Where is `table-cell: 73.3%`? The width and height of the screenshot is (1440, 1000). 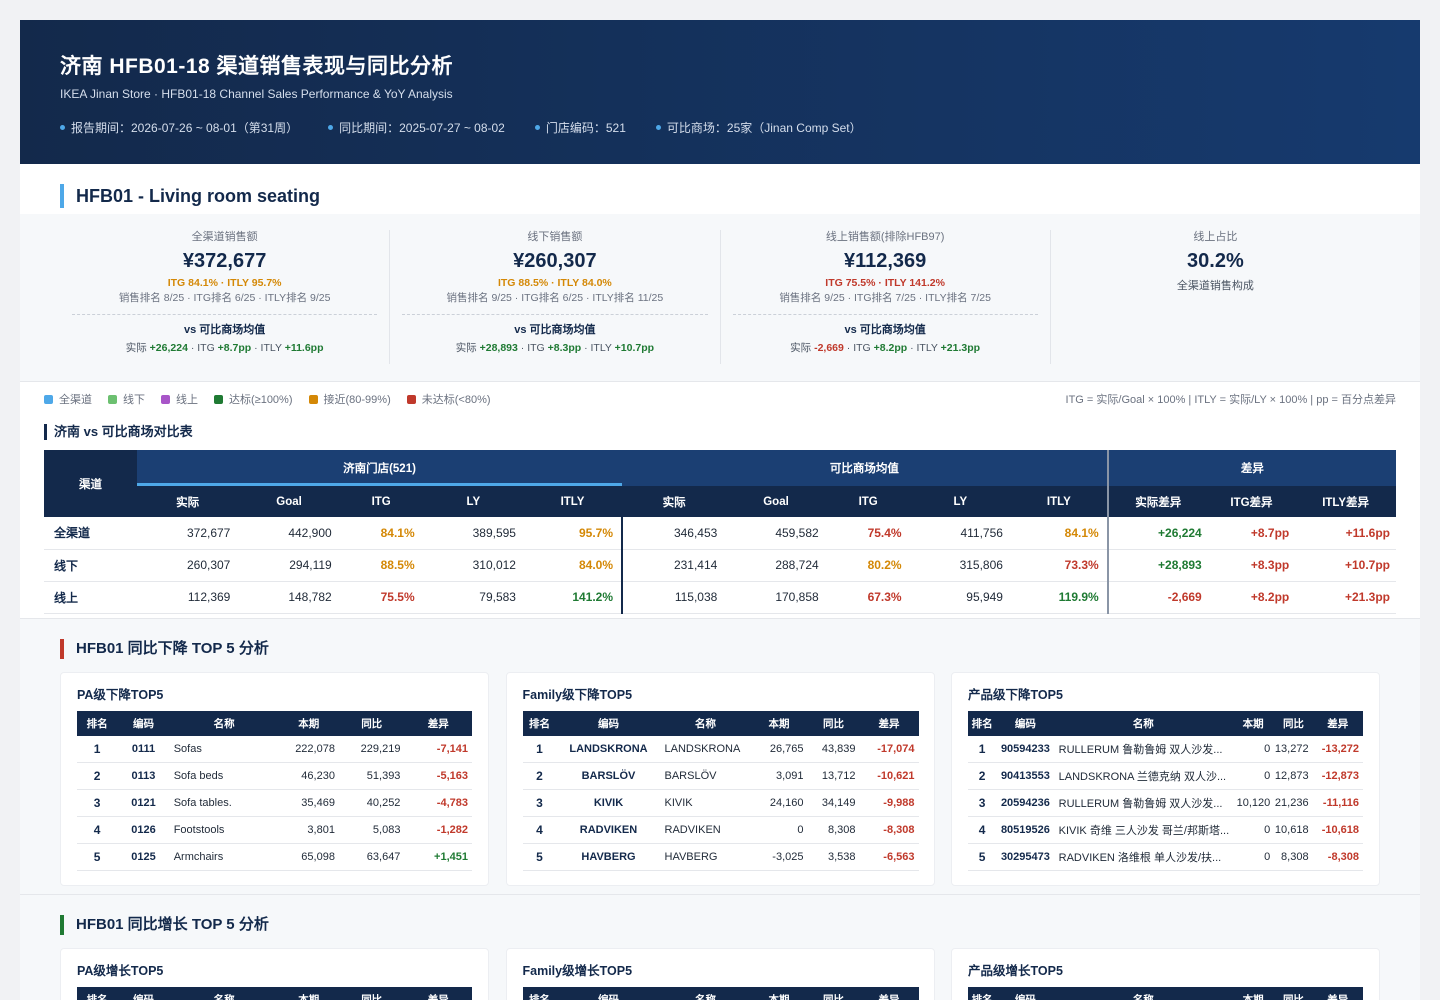
table-cell: 73.3% is located at coordinates (1059, 565).